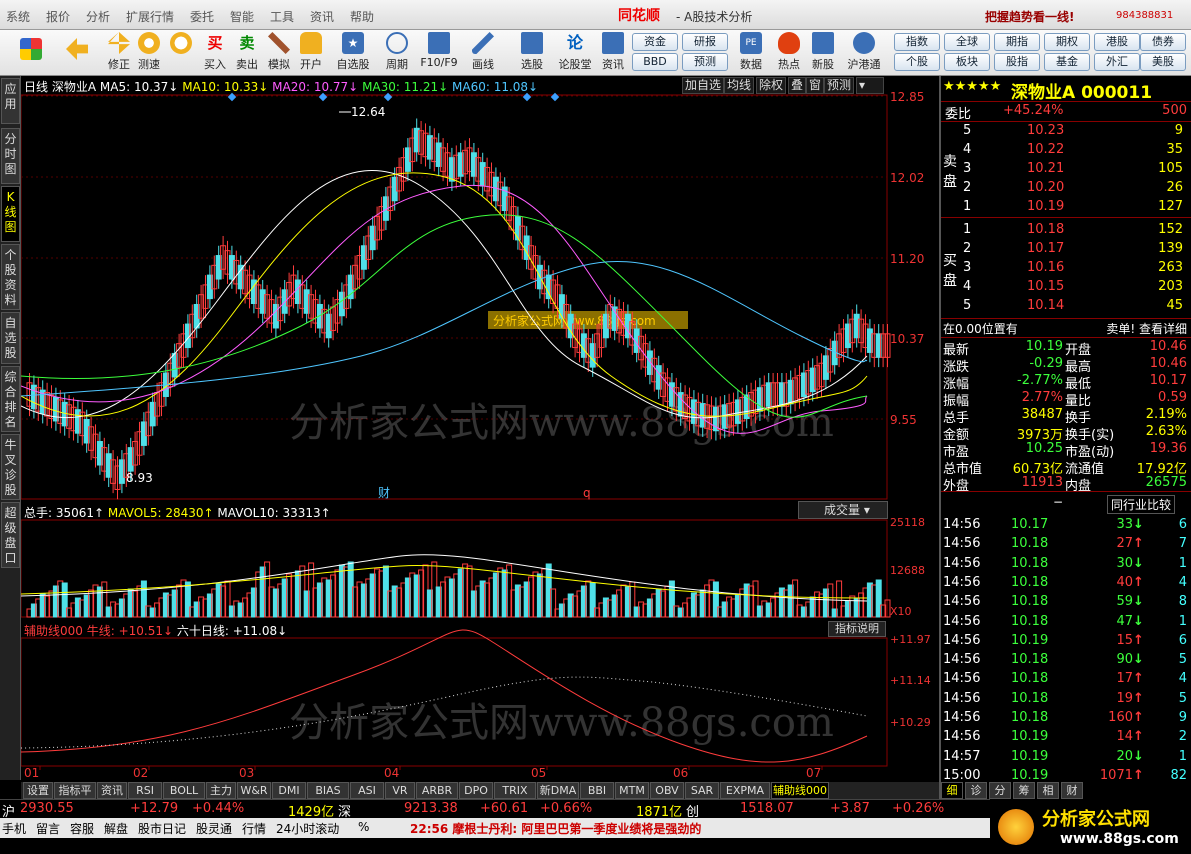  Describe the element at coordinates (843, 510) in the screenshot. I see `volume-selector: 成交量 ▾` at that location.